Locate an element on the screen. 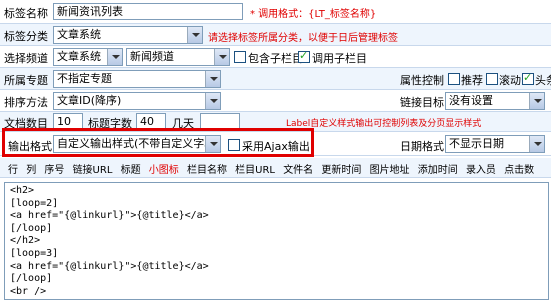 The image size is (551, 302). template-line: </h2> is located at coordinates (25, 241).